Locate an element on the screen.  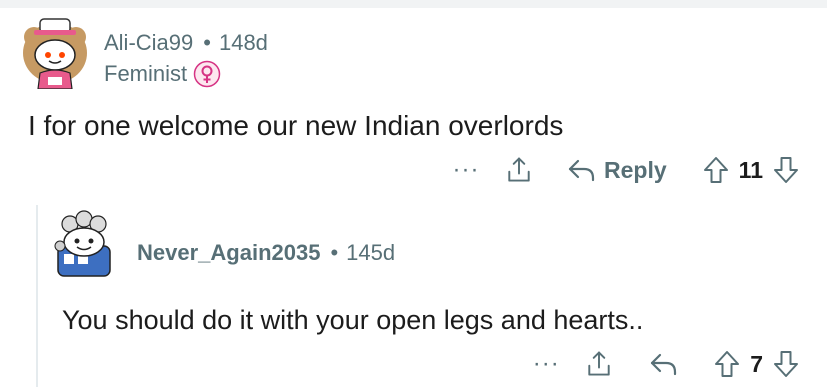
flair-label: Feminist is located at coordinates (146, 73).